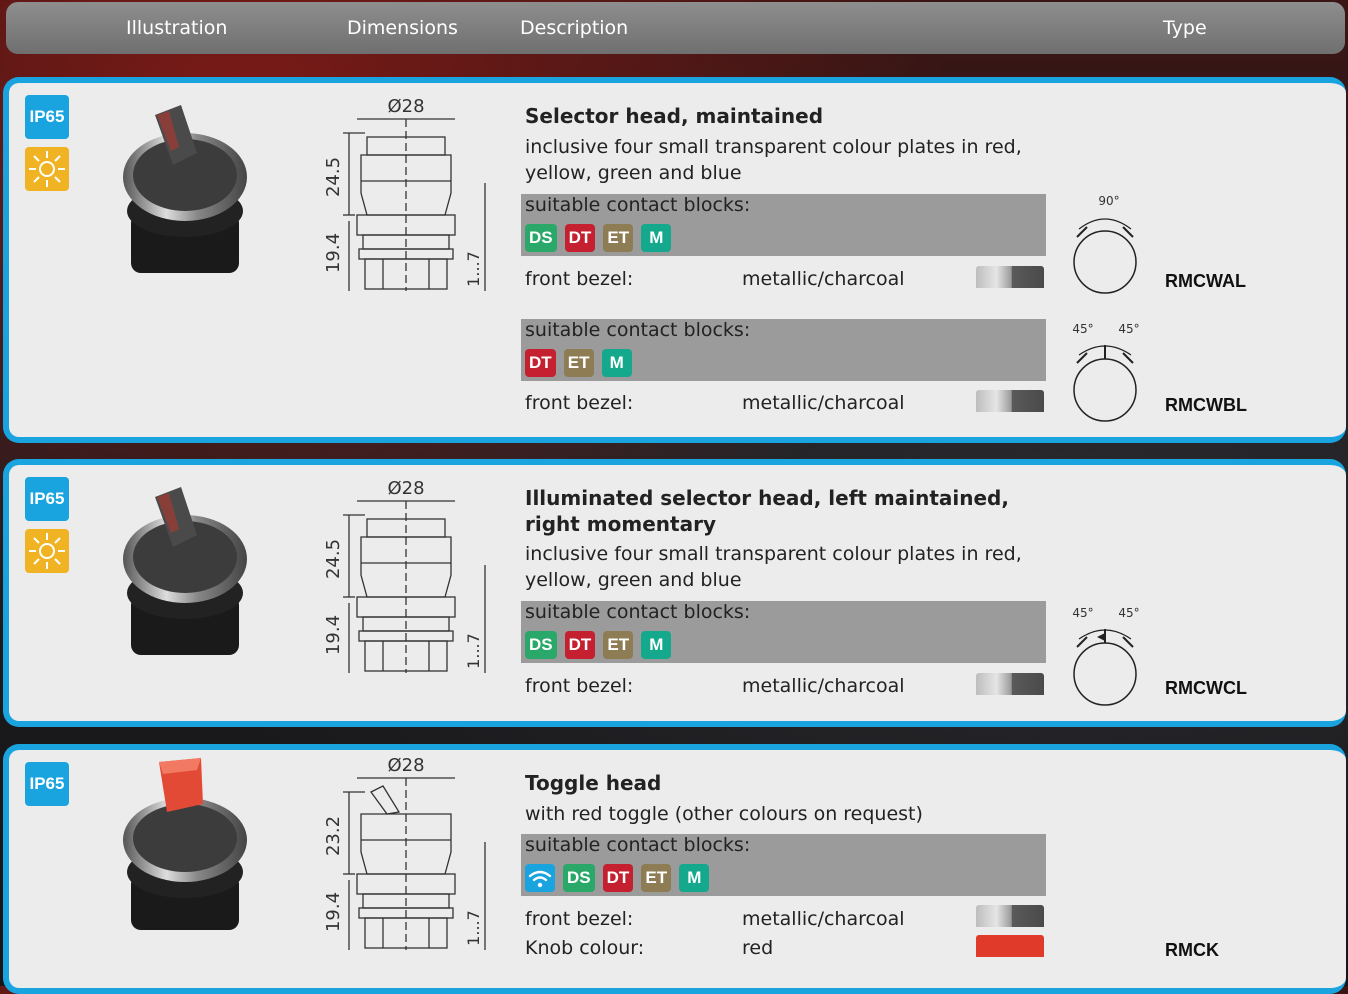 This screenshot has height=994, width=1348. What do you see at coordinates (585, 948) in the screenshot?
I see `knob-colour-label: Knob colour:` at bounding box center [585, 948].